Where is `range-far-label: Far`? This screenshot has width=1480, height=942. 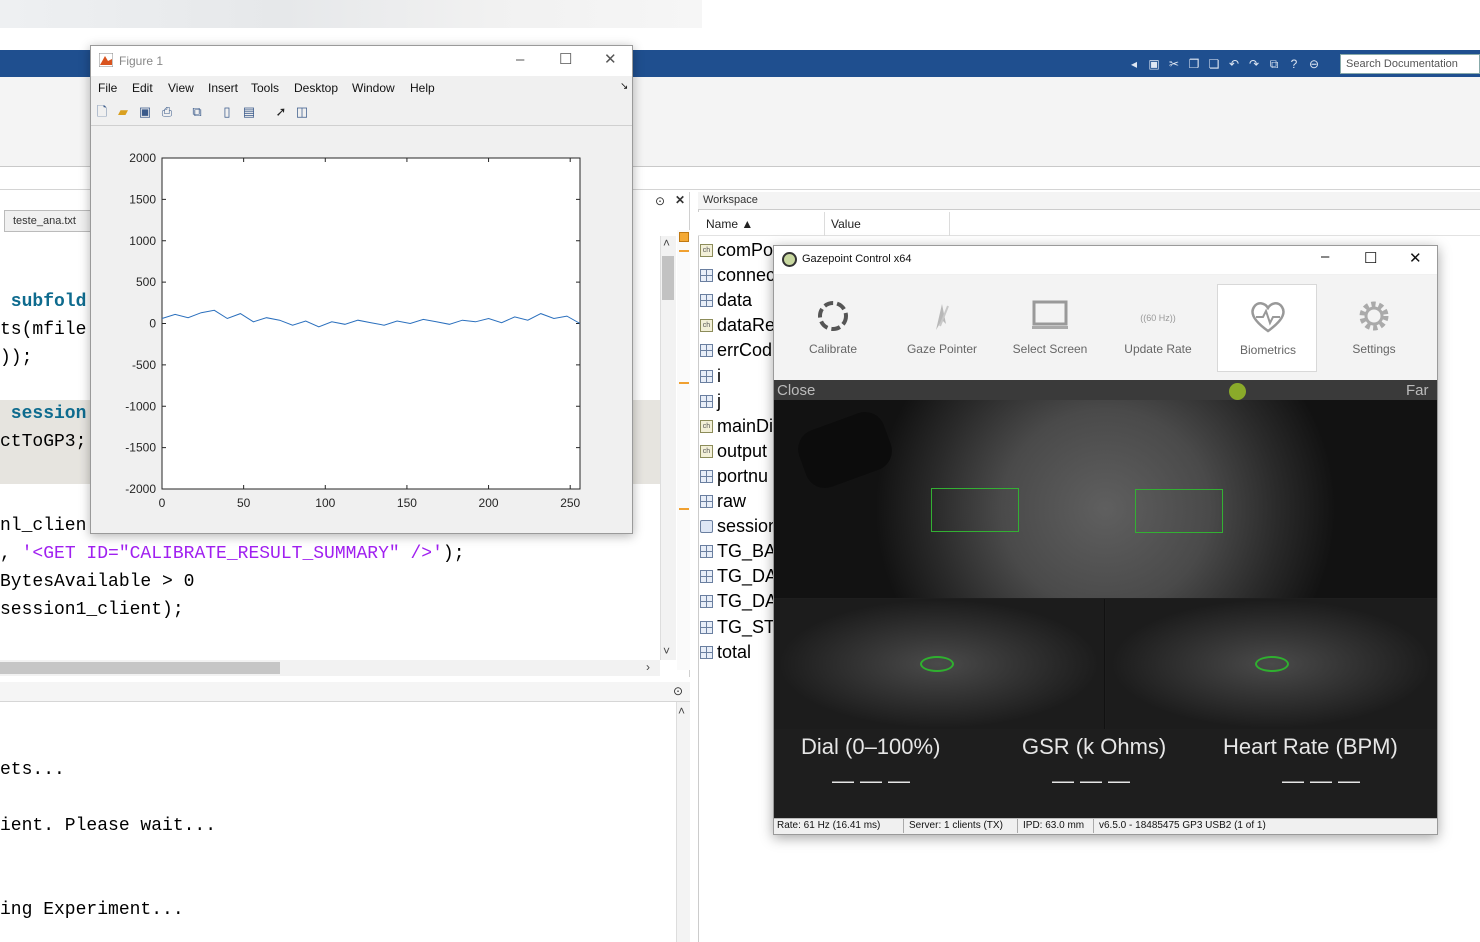 range-far-label: Far is located at coordinates (1417, 390).